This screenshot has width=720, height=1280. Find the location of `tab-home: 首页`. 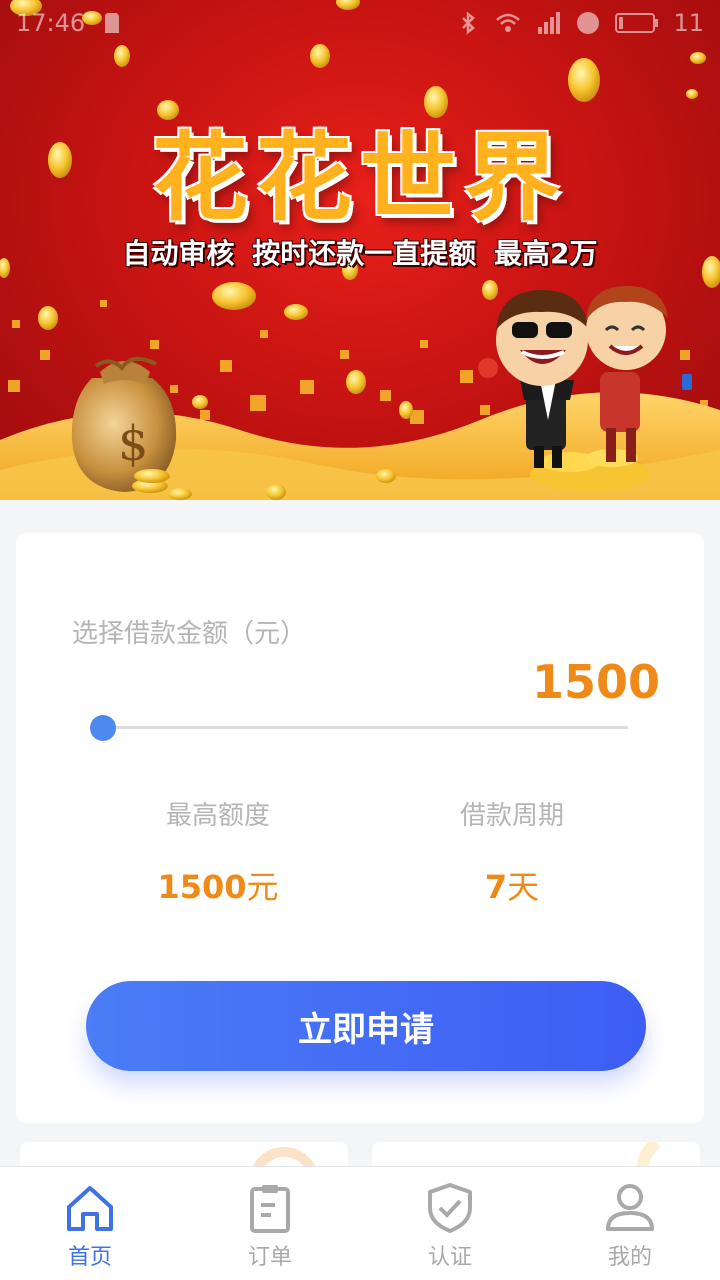

tab-home: 首页 is located at coordinates (90, 1223).